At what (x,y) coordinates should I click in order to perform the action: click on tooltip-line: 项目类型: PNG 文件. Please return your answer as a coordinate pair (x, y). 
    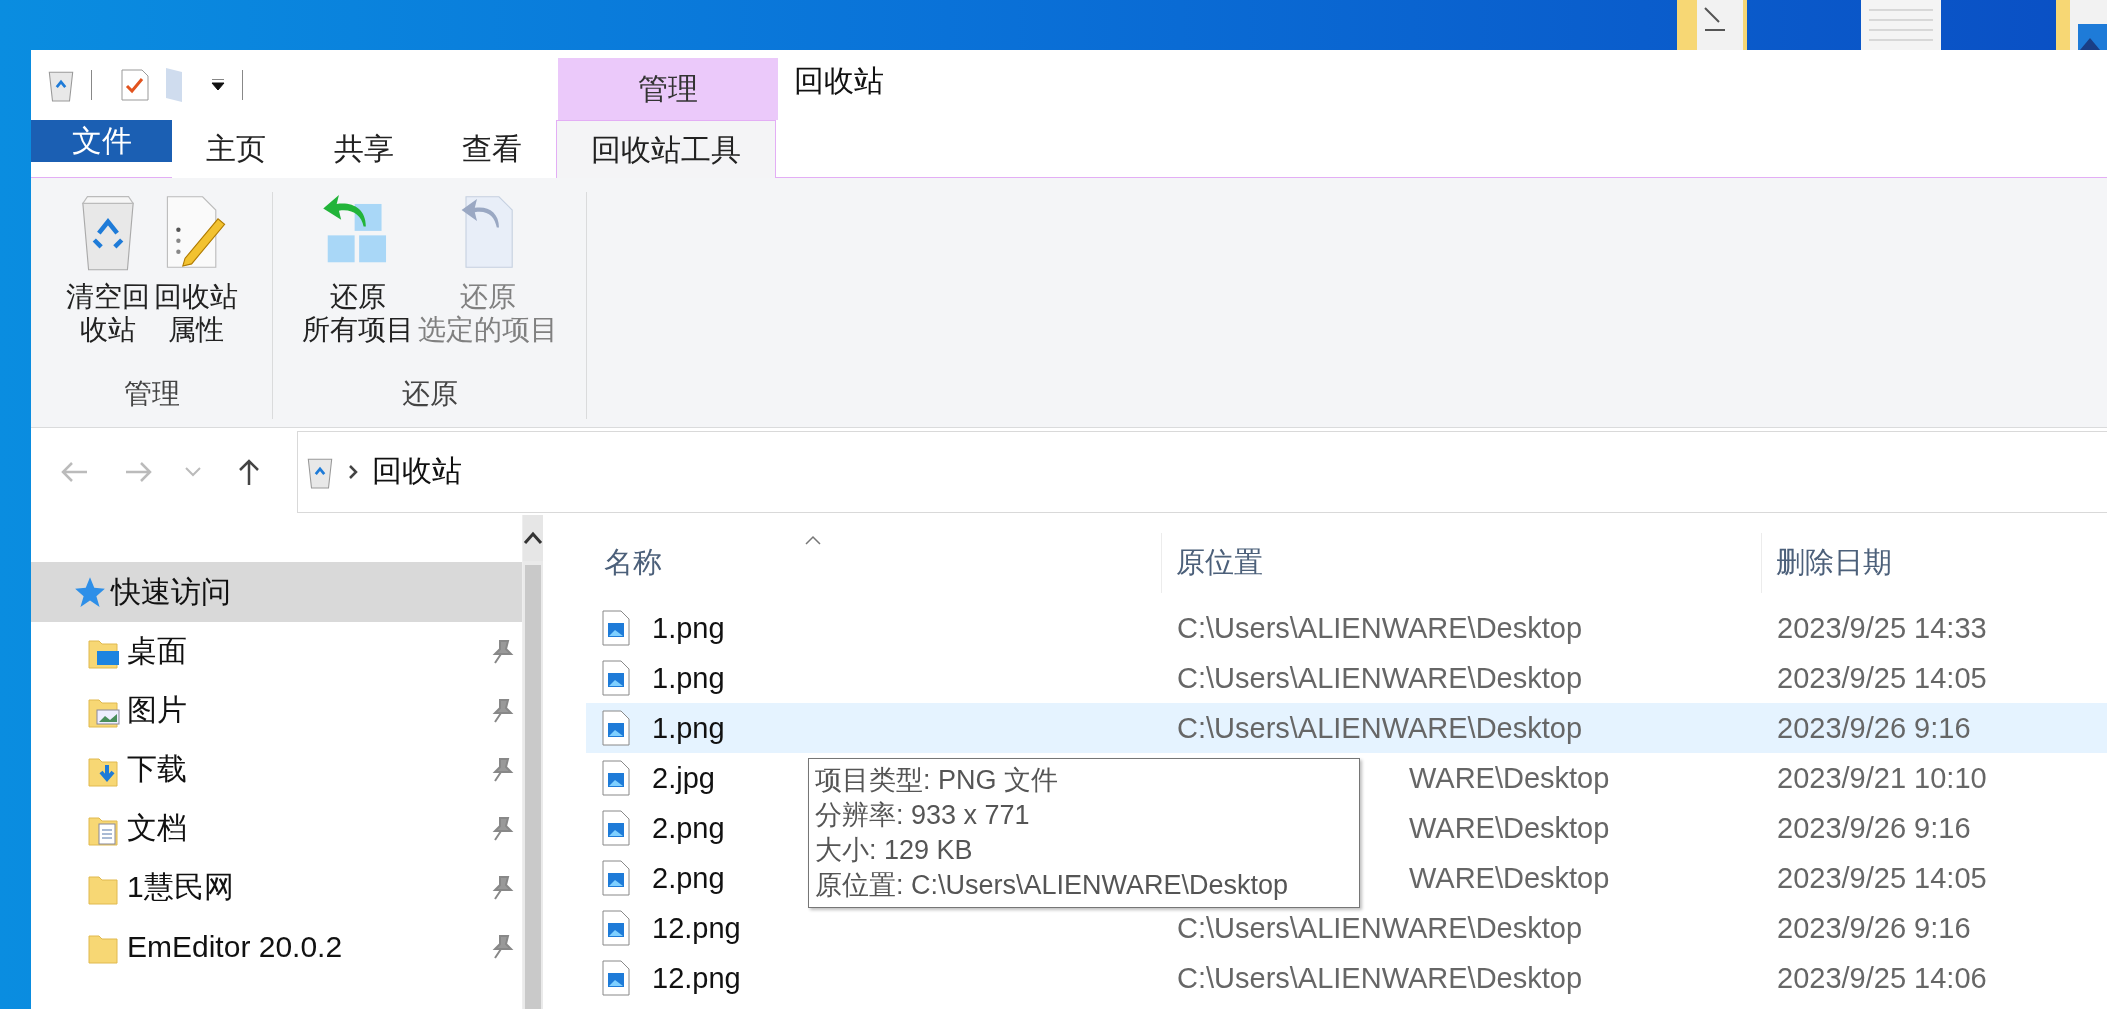
    Looking at the image, I should click on (937, 780).